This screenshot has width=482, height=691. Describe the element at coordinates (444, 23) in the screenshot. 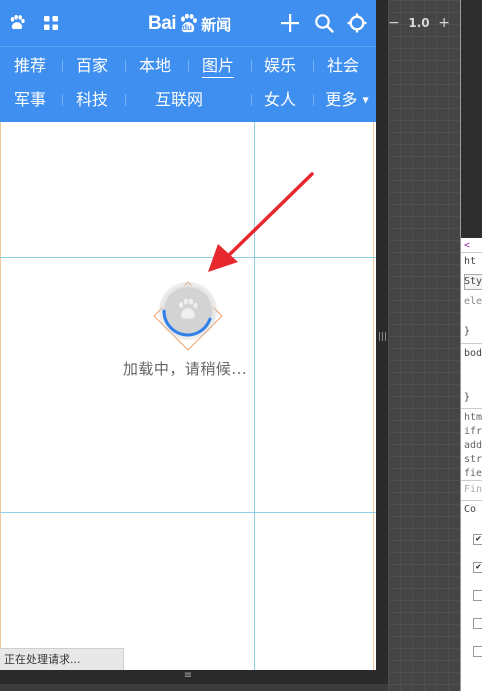

I see `zoom-in-button: +` at that location.